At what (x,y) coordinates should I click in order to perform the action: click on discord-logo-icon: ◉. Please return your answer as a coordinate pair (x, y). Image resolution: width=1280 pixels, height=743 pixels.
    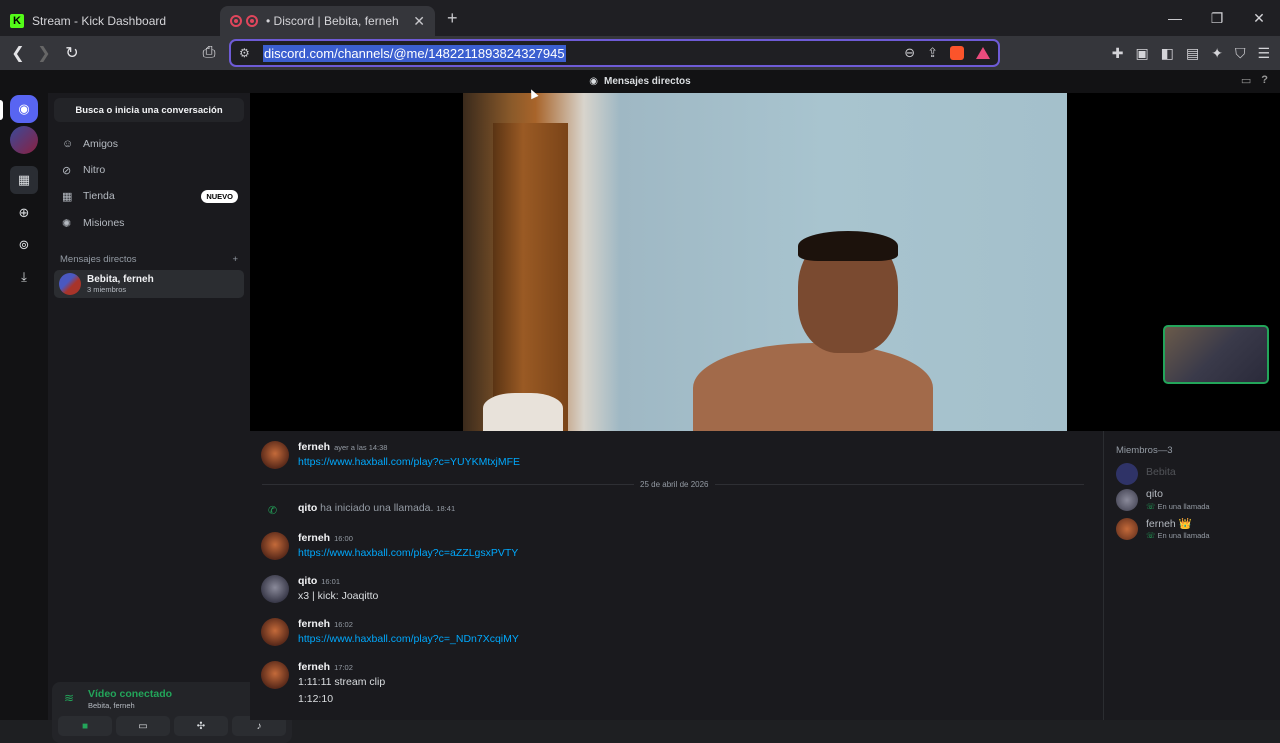
    Looking at the image, I should click on (593, 81).